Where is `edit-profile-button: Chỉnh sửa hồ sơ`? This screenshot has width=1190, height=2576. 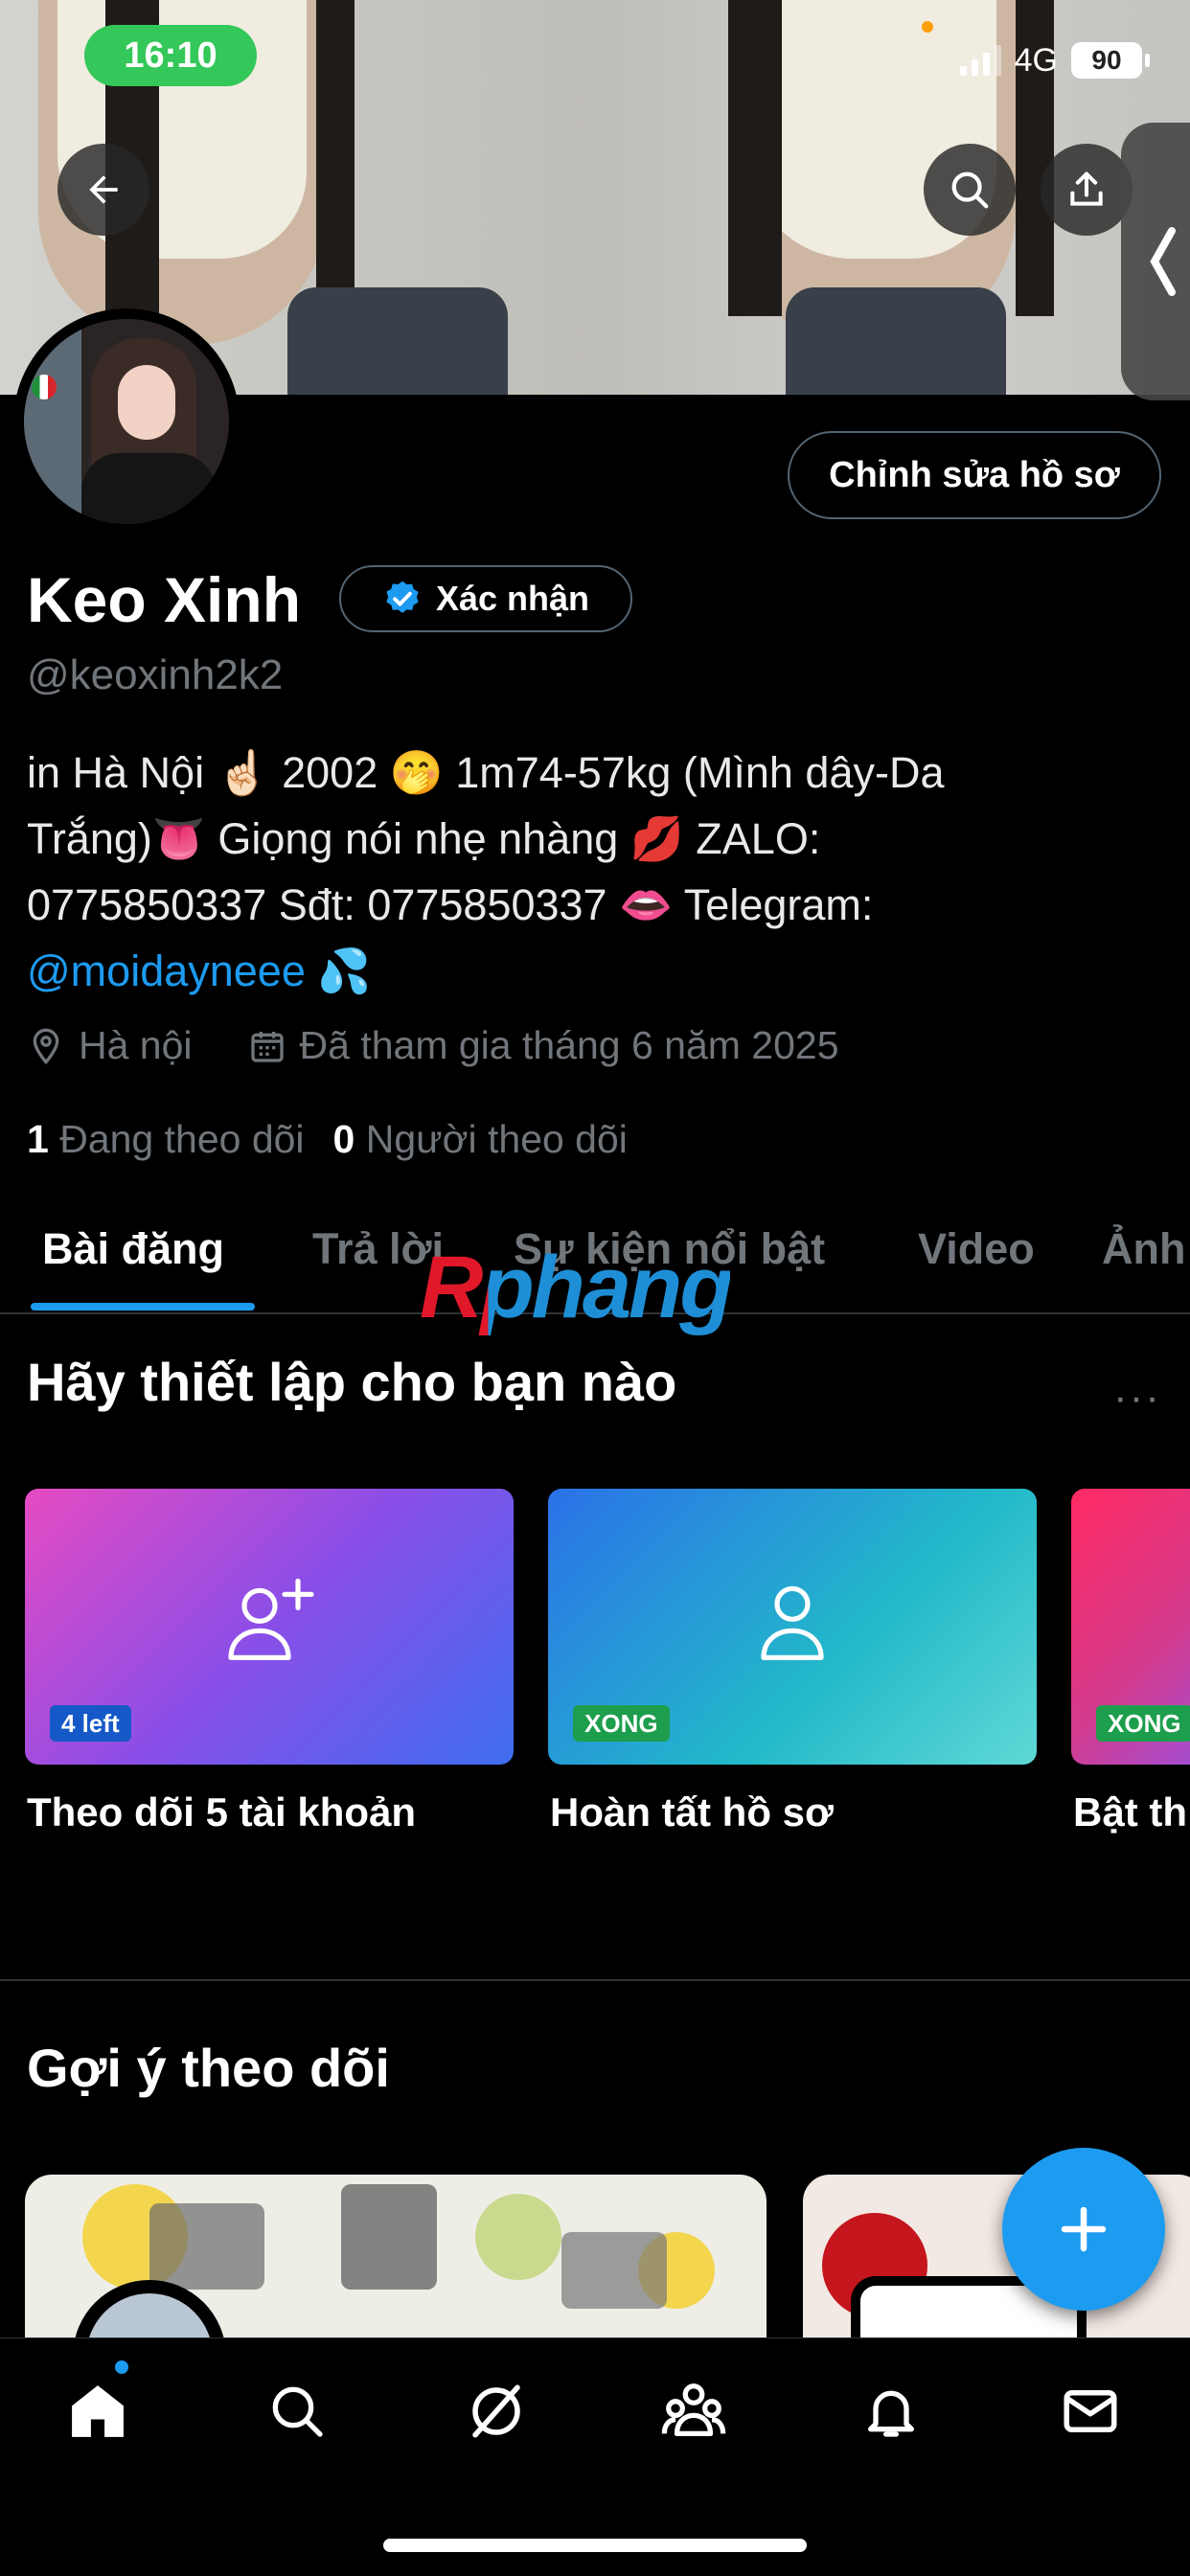
edit-profile-button: Chỉnh sửa hồ sơ is located at coordinates (975, 475).